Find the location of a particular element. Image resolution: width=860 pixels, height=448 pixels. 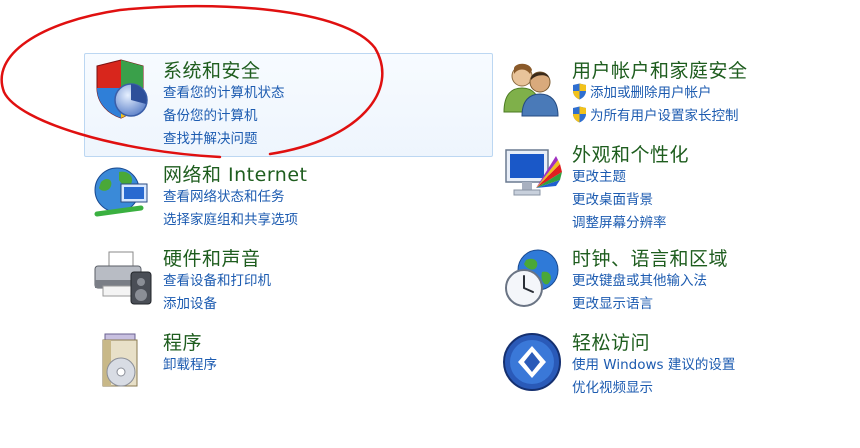

monitor-palette-icon is located at coordinates (532, 174).